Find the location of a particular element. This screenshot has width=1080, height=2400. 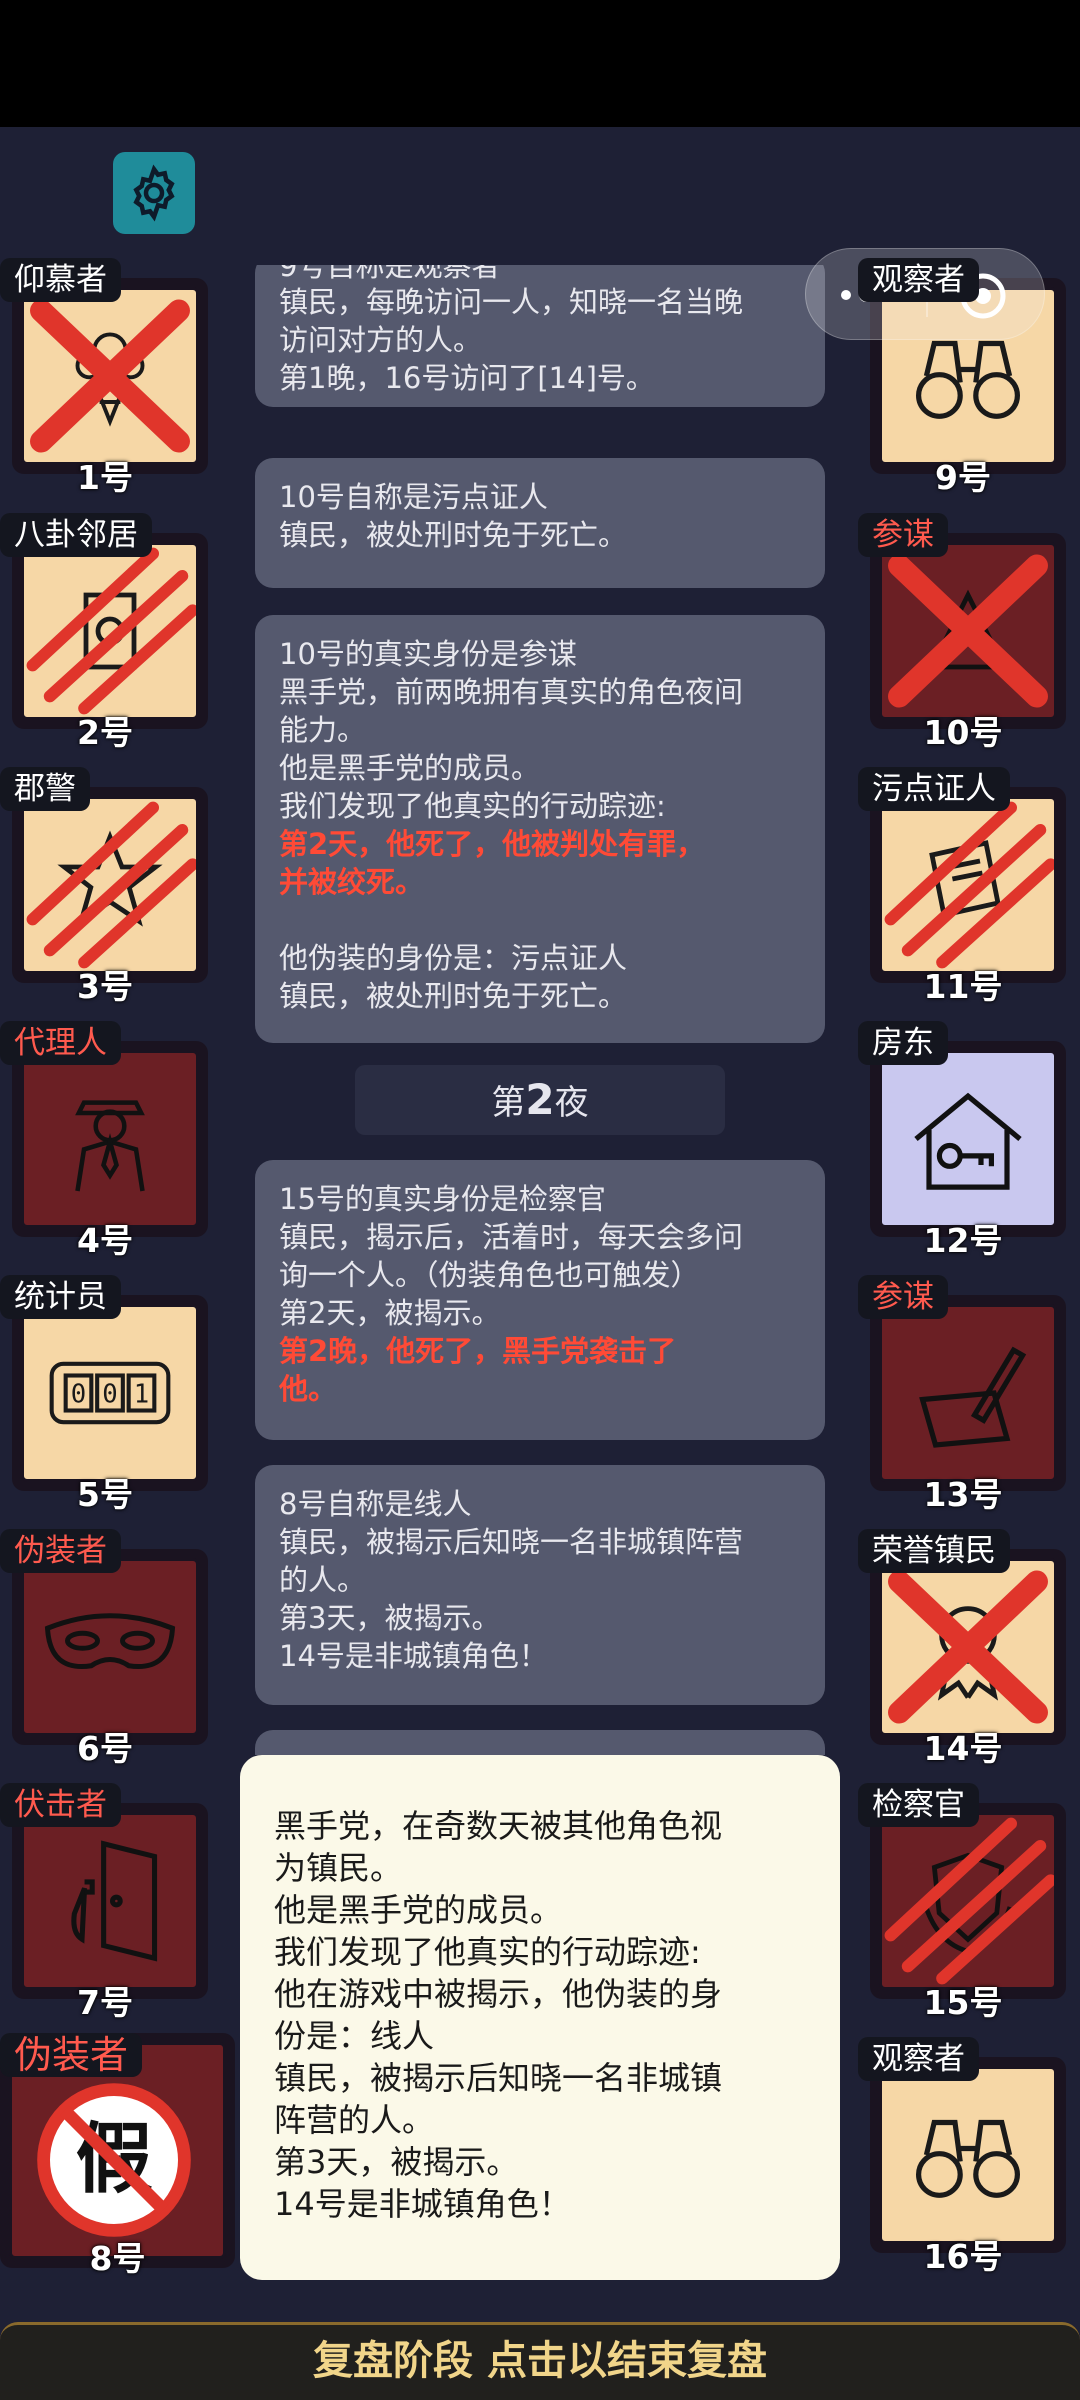

popup-line: 第3天，被揭示。 is located at coordinates (396, 2162).